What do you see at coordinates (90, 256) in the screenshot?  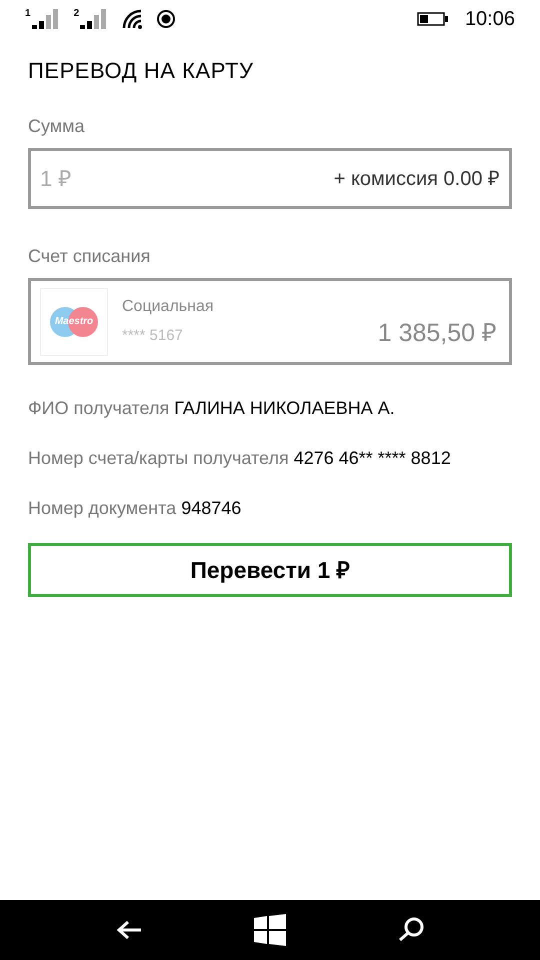 I see `field-label: Счет списания` at bounding box center [90, 256].